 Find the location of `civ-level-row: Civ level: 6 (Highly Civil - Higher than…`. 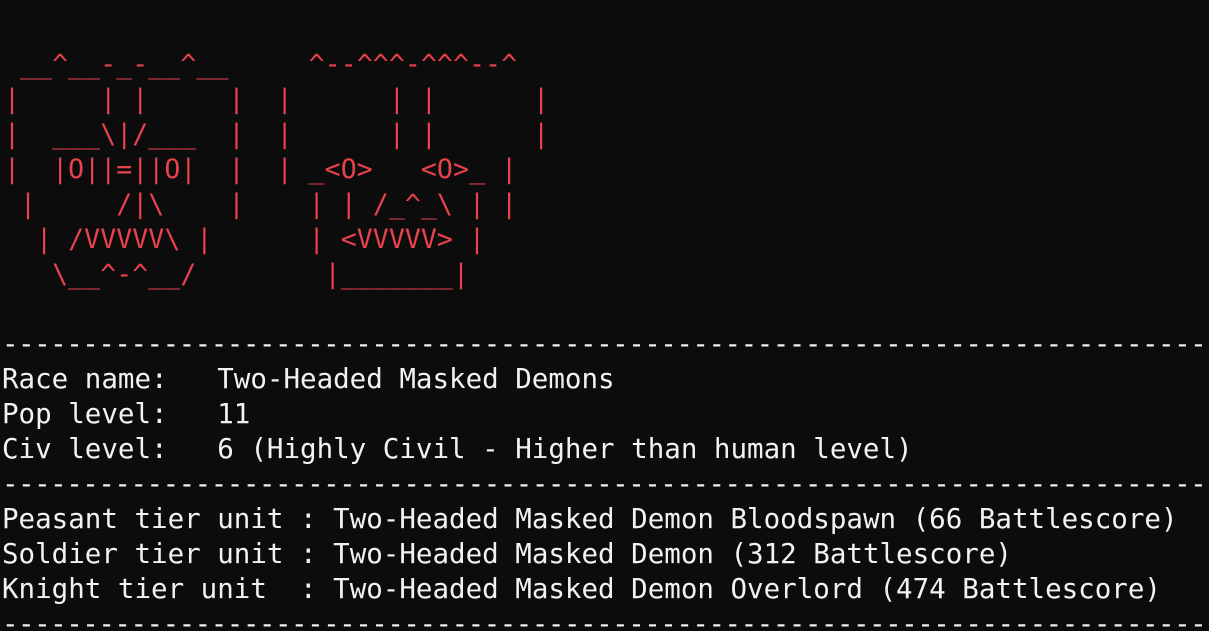

civ-level-row: Civ level: 6 (Highly Civil - Higher than… is located at coordinates (605, 449).